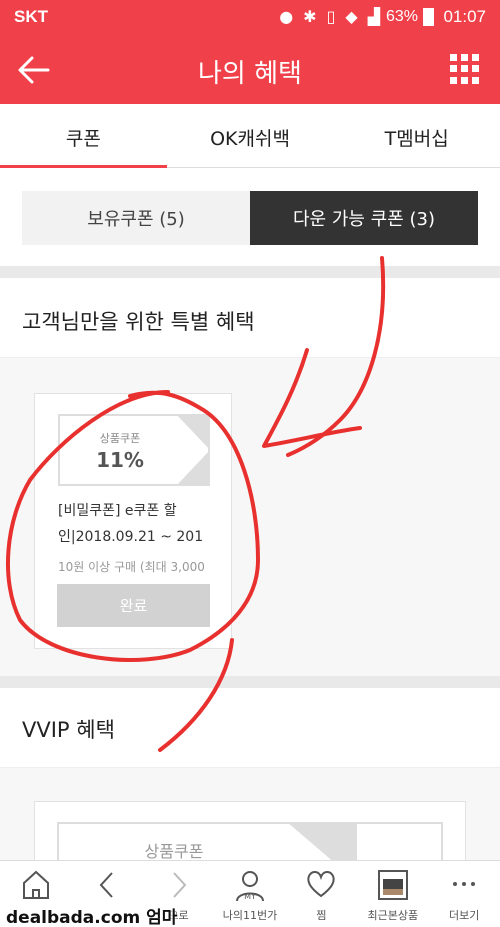 Image resolution: width=500 pixels, height=927 pixels. Describe the element at coordinates (286, 16) in the screenshot. I see `location-icon: ●` at that location.